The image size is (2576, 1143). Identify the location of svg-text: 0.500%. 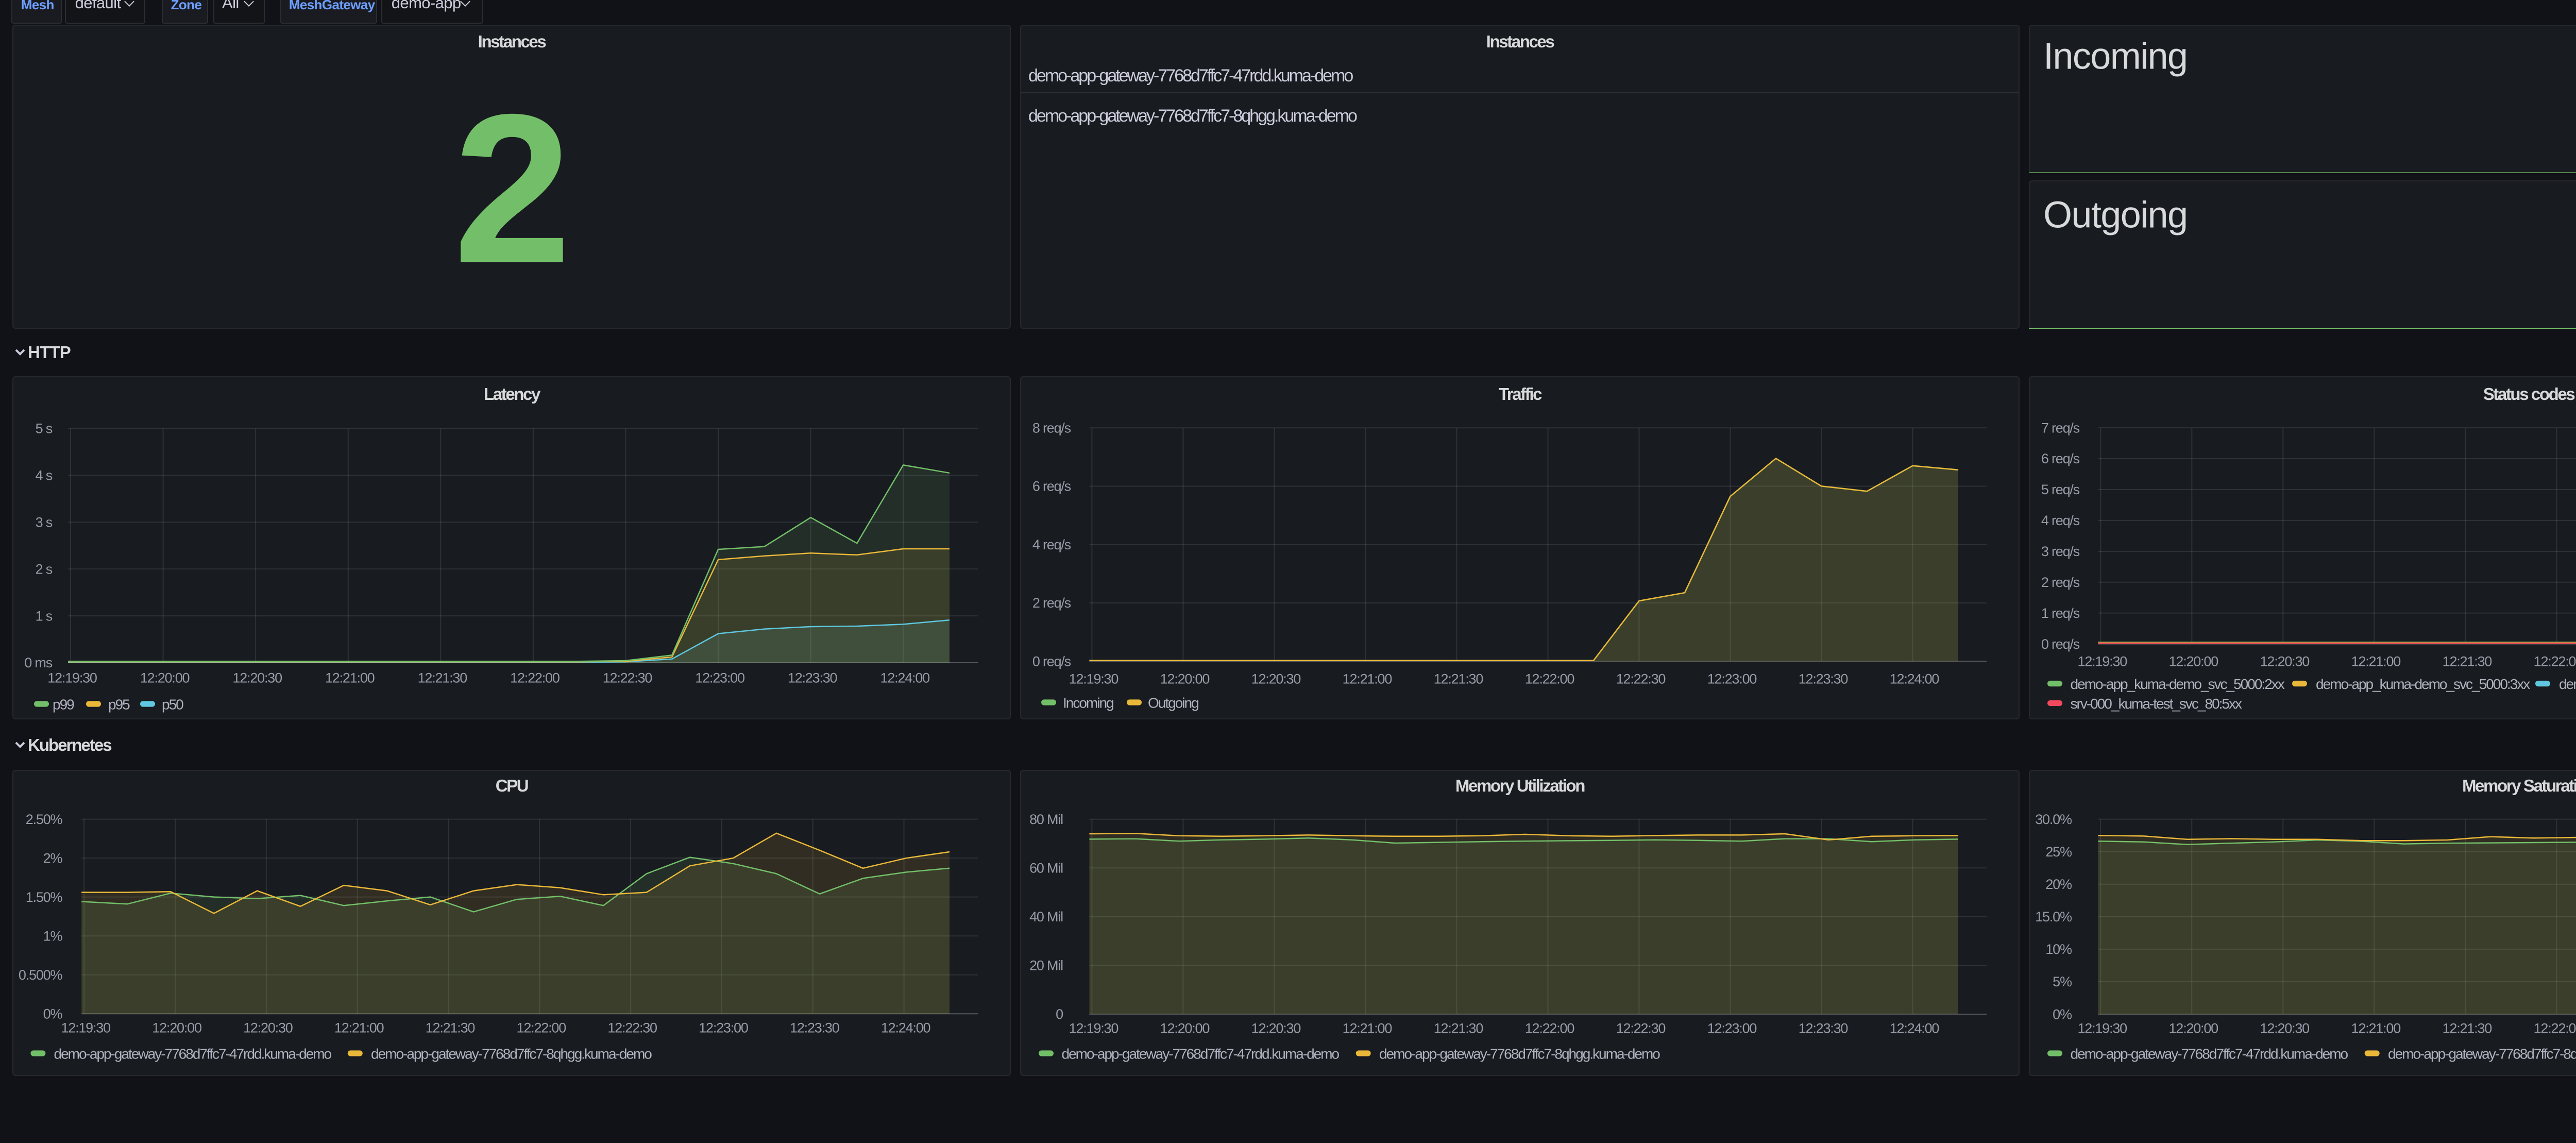
(41, 975).